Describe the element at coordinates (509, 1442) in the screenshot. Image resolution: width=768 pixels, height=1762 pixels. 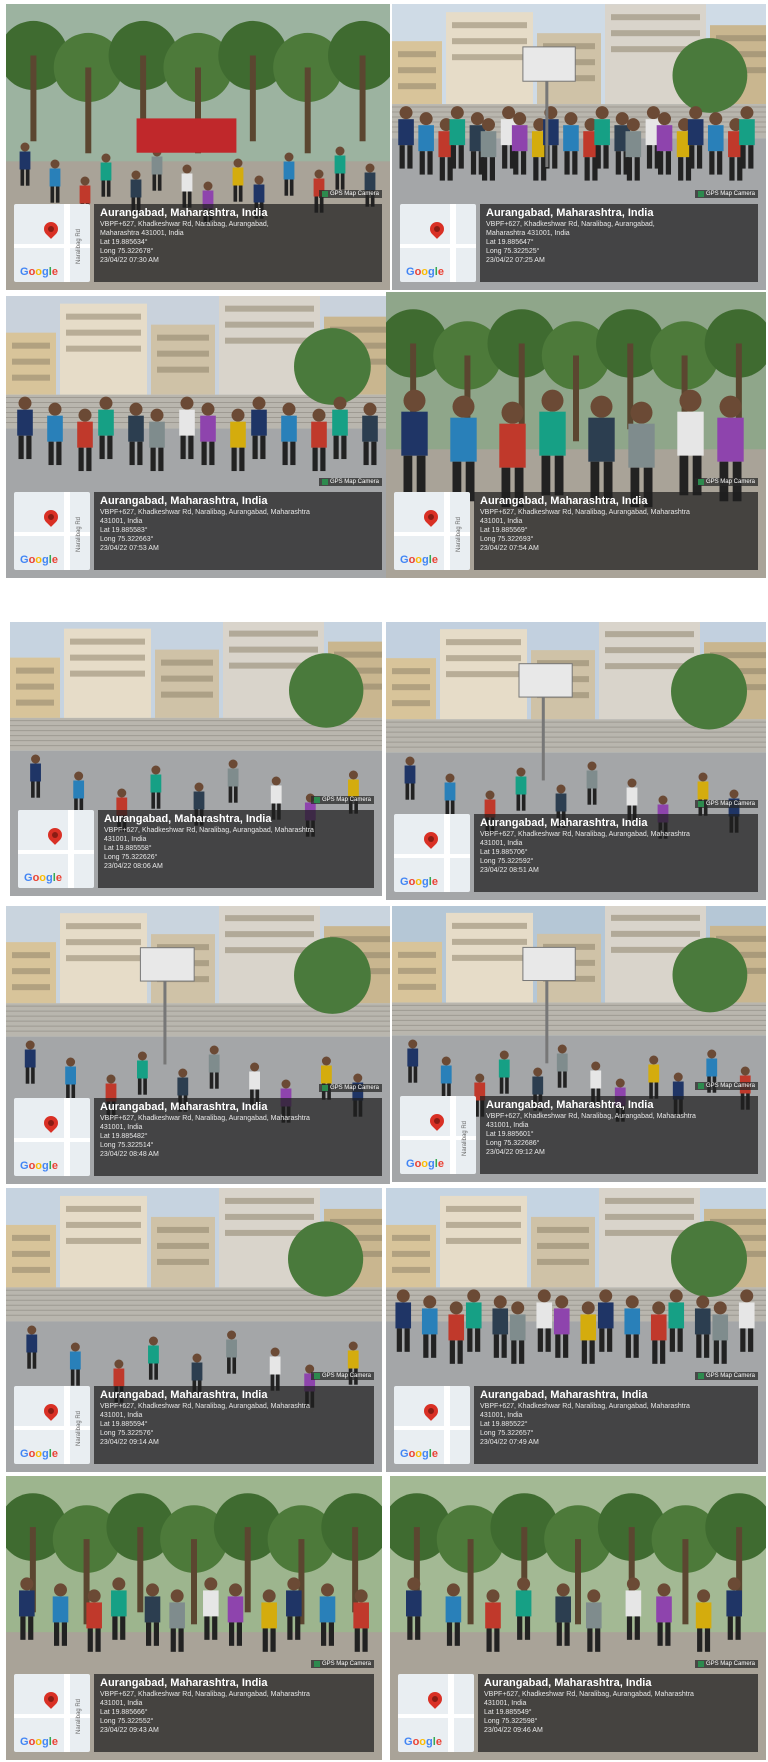
I see `location-detail-line: 23/04/22 07:49 AM` at that location.